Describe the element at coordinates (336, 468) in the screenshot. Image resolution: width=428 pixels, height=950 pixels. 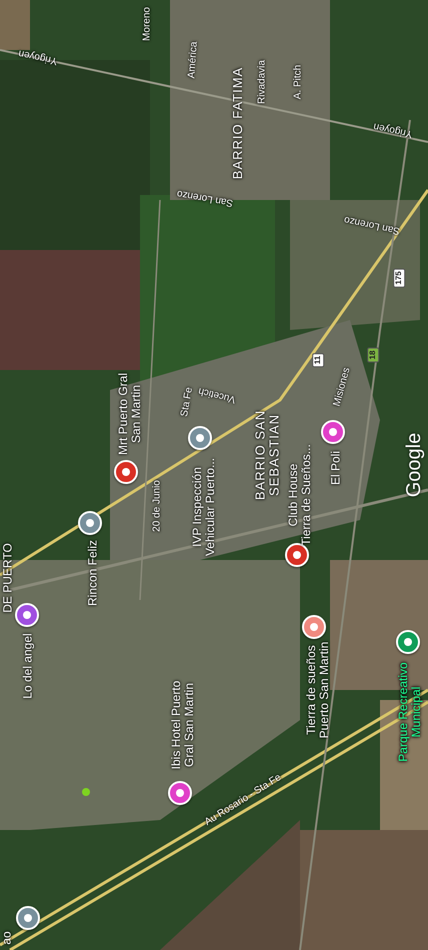
I see `place-label: El Poli` at that location.